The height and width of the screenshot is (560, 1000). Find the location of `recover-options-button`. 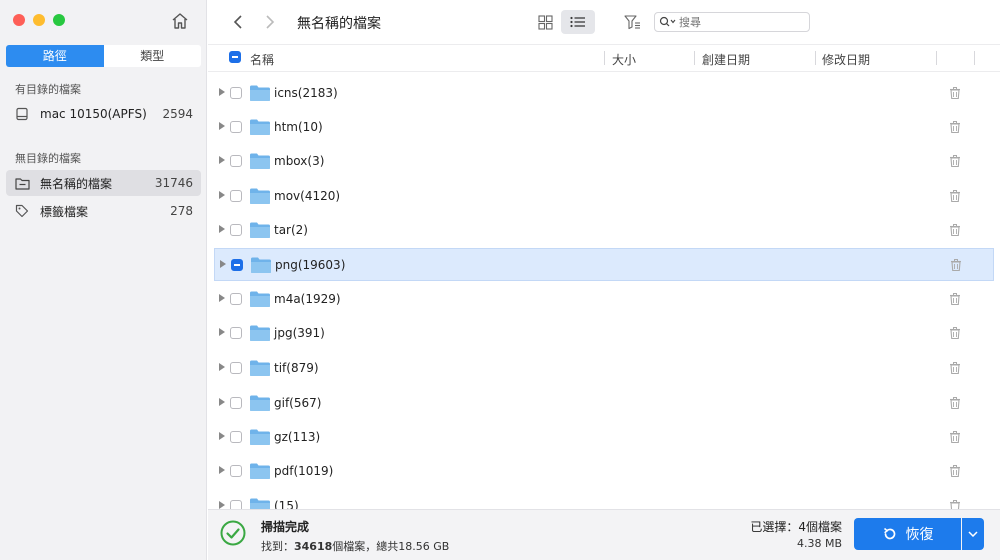

recover-options-button is located at coordinates (973, 534).